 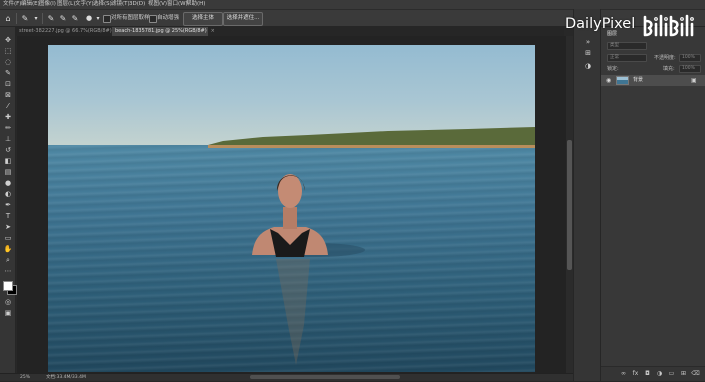 I want to click on pen-tool-icon: ✒, so click(x=8, y=205).